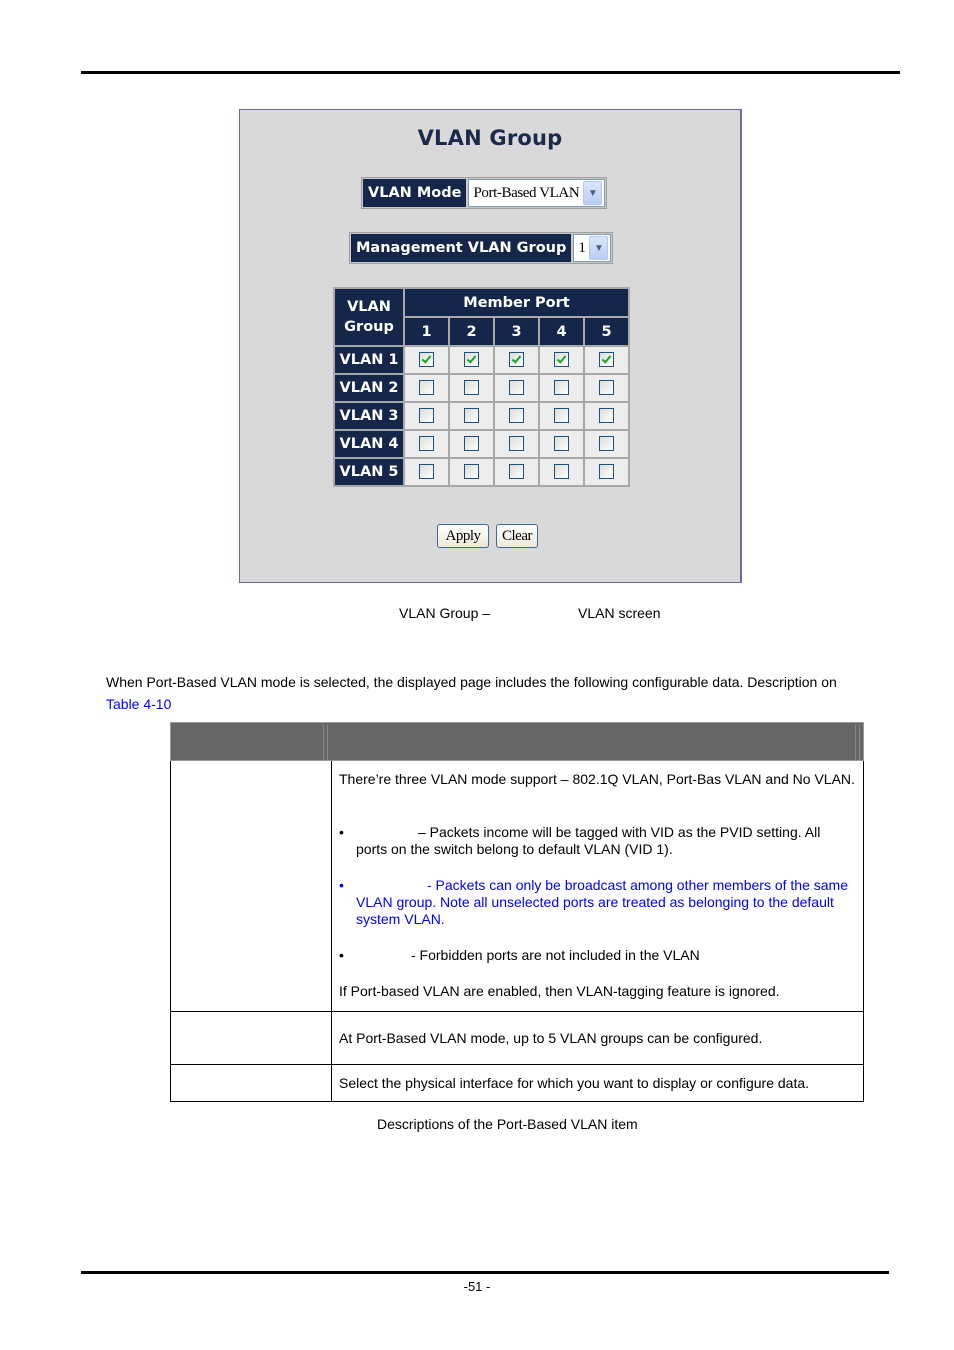 Image resolution: width=954 pixels, height=1350 pixels. I want to click on description-table-header, so click(517, 741).